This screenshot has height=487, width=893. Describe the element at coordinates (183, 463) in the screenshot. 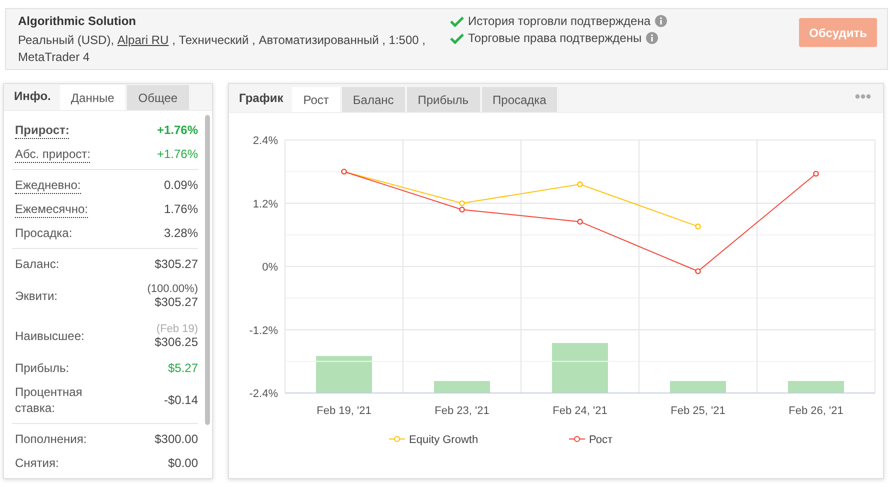

I see `stat-value: $0.00` at that location.